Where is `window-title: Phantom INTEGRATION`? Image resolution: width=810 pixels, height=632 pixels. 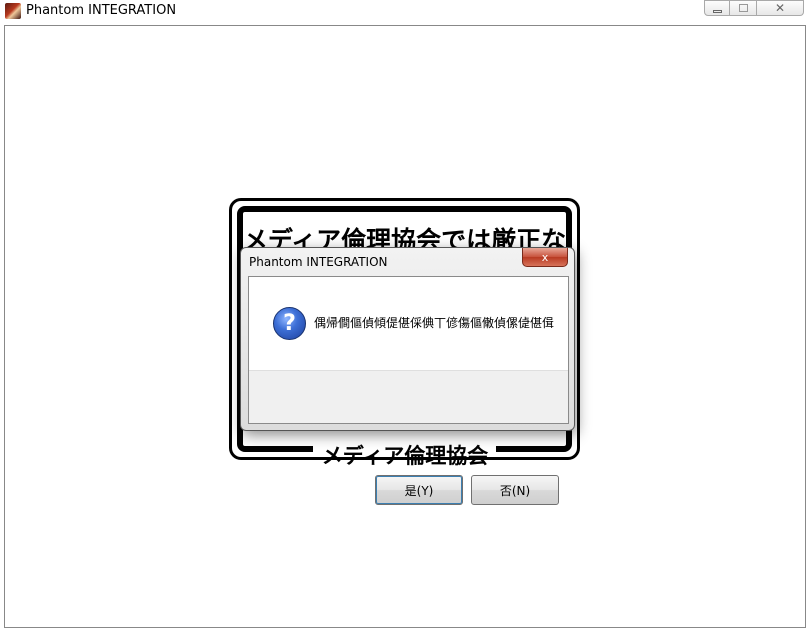 window-title: Phantom INTEGRATION is located at coordinates (101, 10).